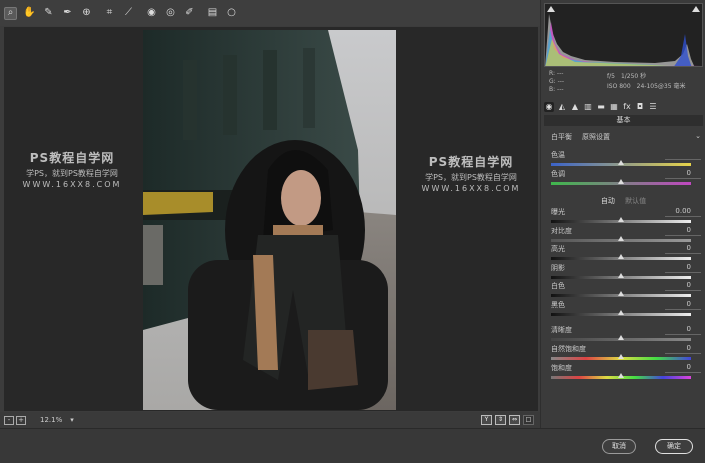 The width and height of the screenshot is (705, 463). I want to click on auto-default-row: 自动 默认值, so click(623, 201).